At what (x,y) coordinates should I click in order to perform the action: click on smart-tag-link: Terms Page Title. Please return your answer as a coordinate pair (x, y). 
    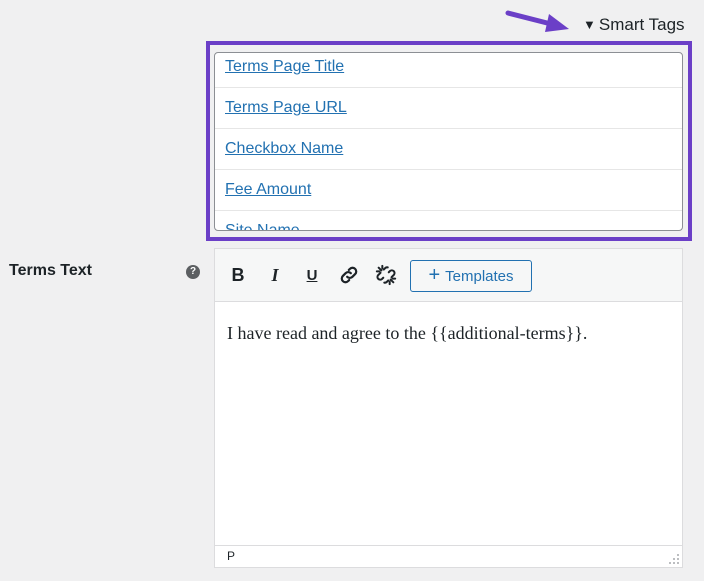
    Looking at the image, I should click on (284, 67).